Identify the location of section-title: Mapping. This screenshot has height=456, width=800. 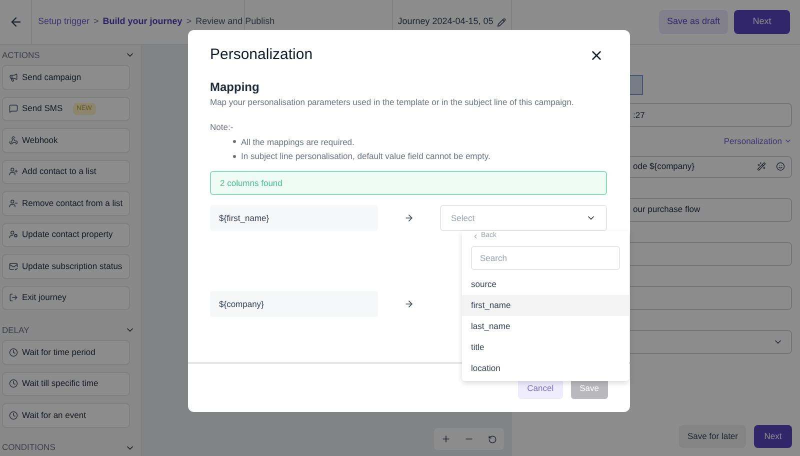
(235, 86).